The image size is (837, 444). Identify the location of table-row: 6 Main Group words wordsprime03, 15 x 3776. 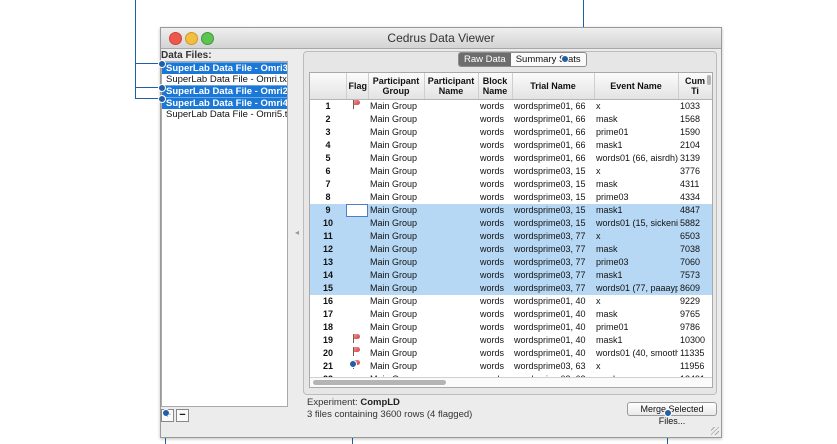
(511, 171).